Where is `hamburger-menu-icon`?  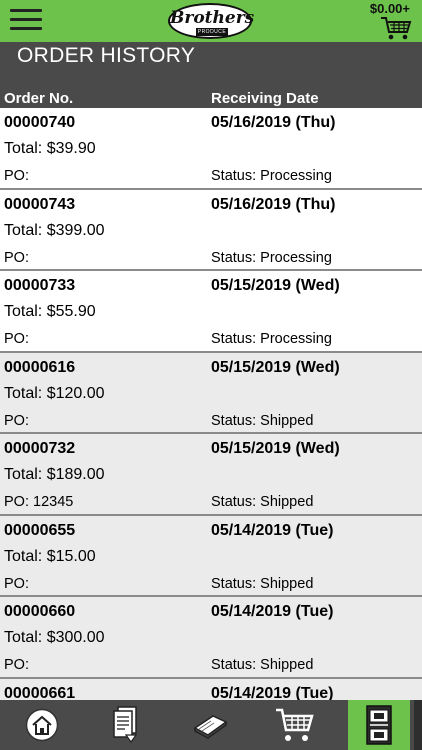
hamburger-menu-icon is located at coordinates (26, 22).